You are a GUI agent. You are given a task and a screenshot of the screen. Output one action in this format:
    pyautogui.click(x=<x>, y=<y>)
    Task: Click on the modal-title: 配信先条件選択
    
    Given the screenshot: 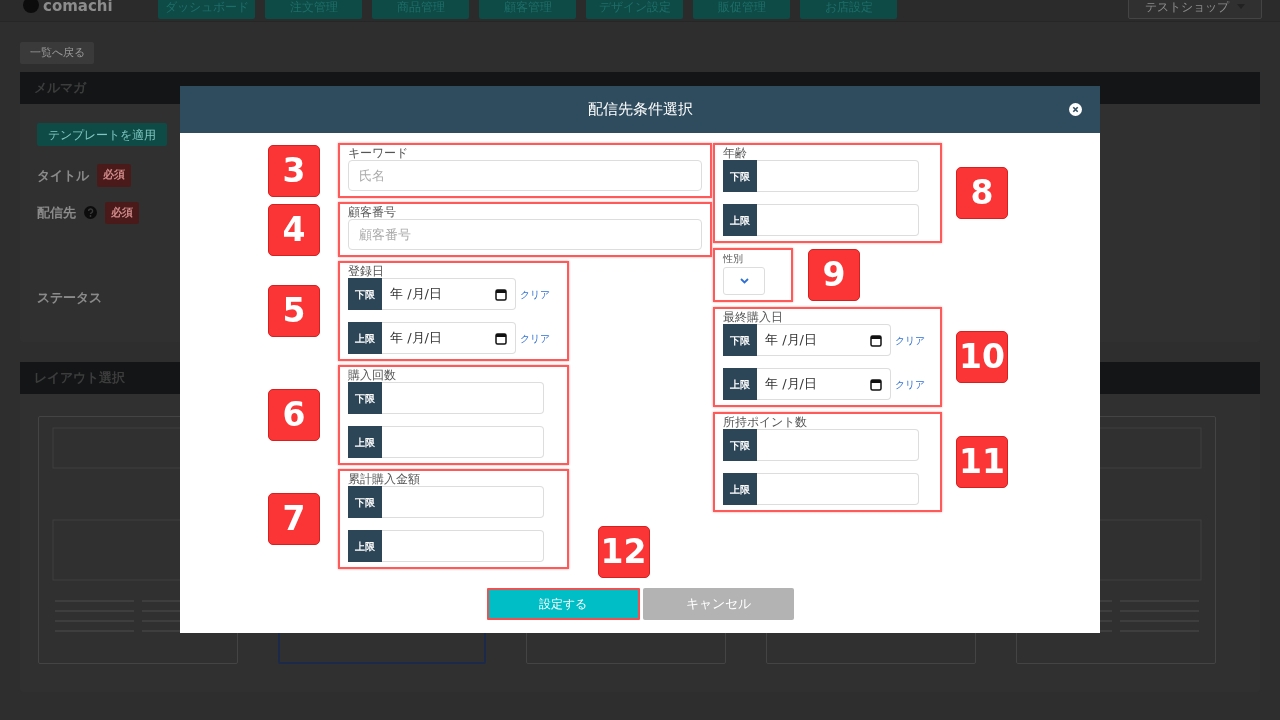 What is the action you would take?
    pyautogui.click(x=640, y=110)
    